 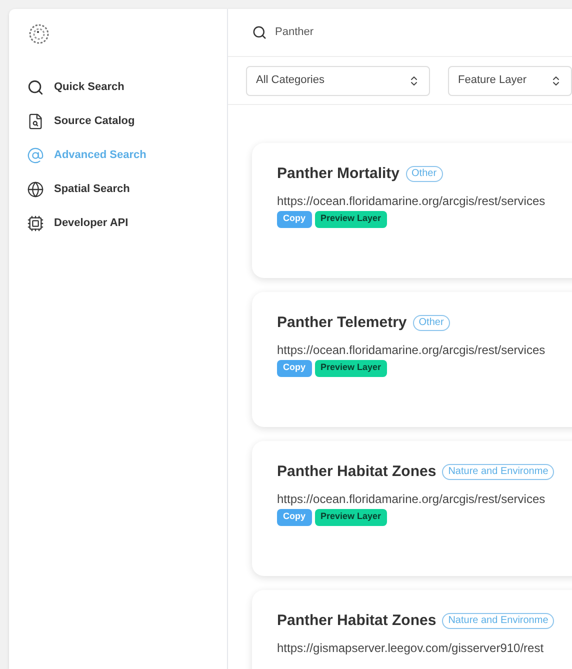 I want to click on sidebar-item: Developer API, so click(x=118, y=223).